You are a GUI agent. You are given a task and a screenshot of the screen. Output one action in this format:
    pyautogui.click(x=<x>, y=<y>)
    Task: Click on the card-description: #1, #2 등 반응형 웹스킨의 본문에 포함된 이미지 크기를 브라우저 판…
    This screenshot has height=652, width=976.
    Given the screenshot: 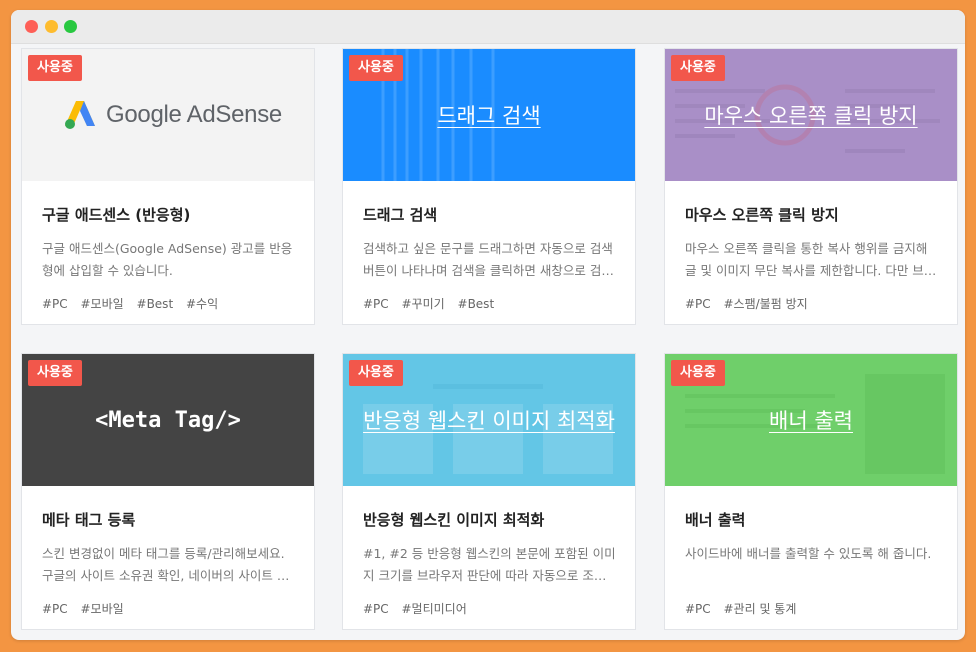 What is the action you would take?
    pyautogui.click(x=490, y=564)
    